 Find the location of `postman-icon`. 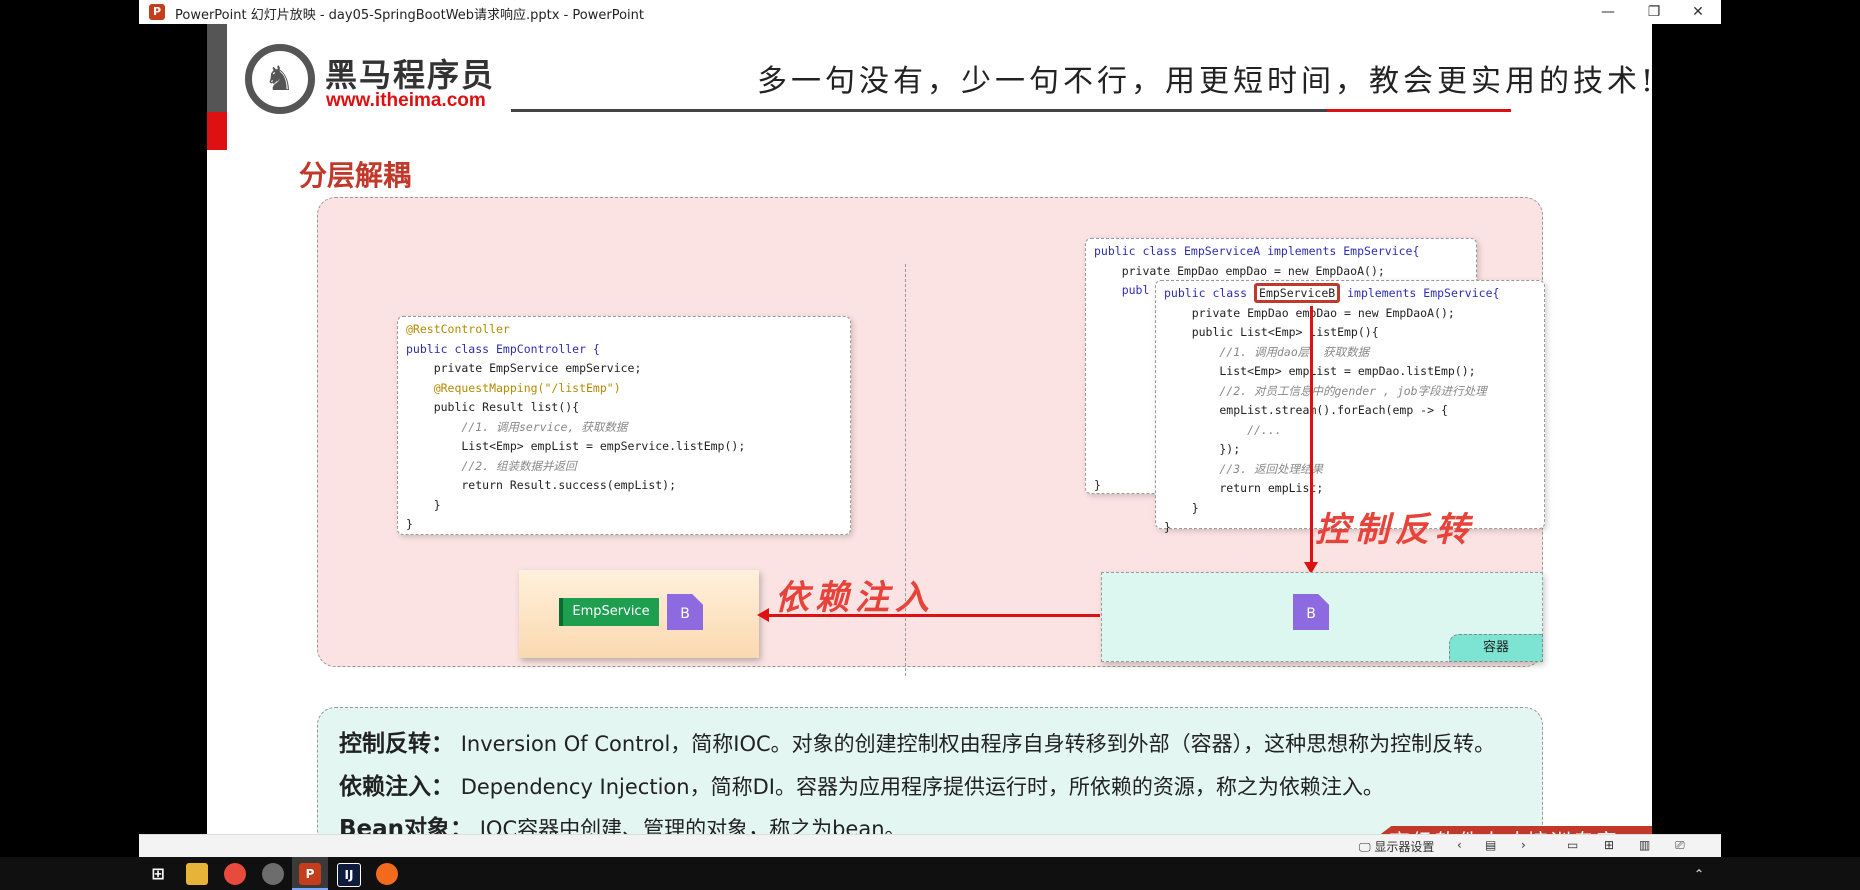

postman-icon is located at coordinates (387, 874).